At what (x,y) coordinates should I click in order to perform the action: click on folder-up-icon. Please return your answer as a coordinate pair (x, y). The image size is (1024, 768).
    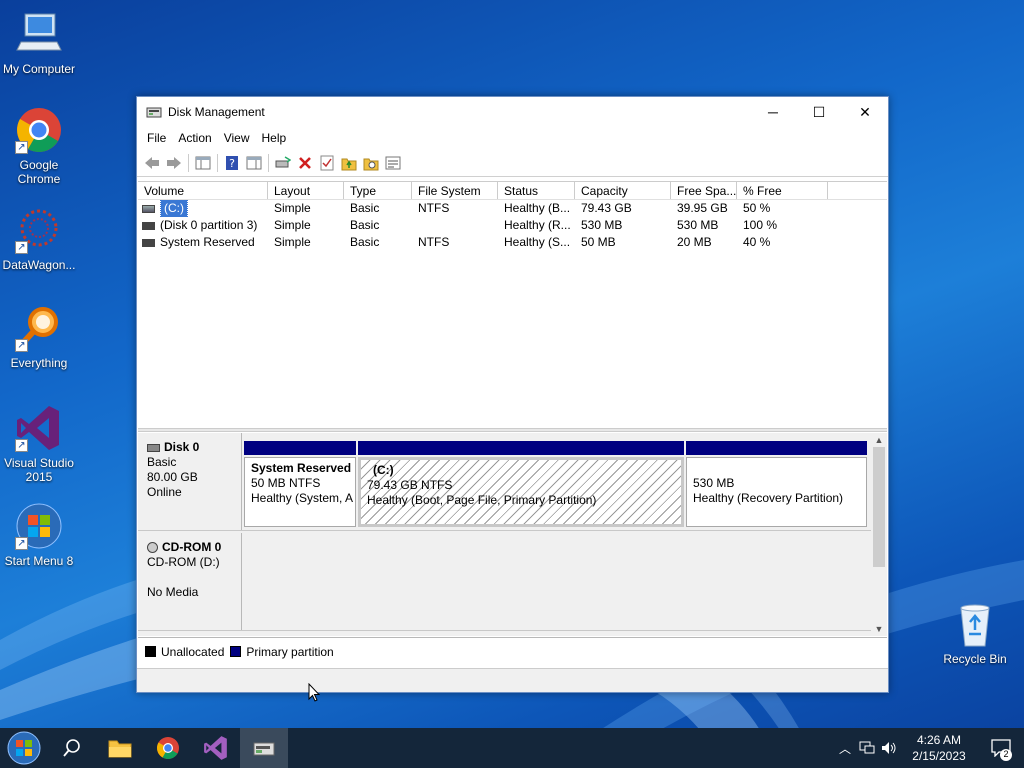
    Looking at the image, I should click on (349, 163).